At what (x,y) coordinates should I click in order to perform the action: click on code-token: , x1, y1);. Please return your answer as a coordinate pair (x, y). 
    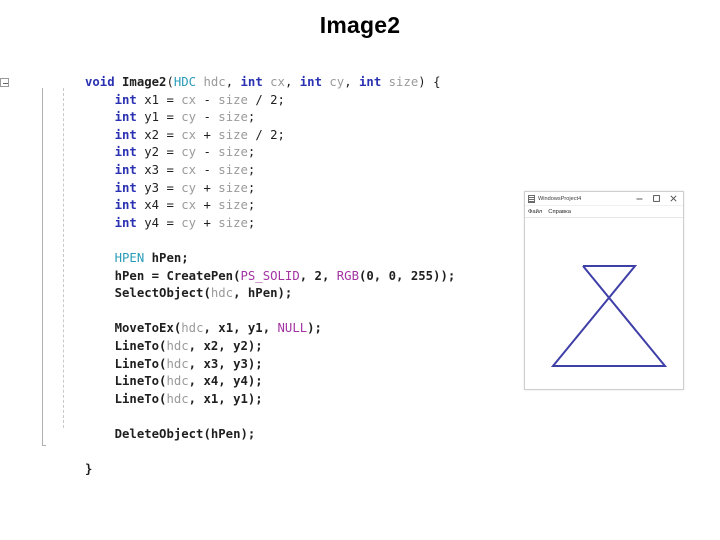
    Looking at the image, I should click on (225, 398).